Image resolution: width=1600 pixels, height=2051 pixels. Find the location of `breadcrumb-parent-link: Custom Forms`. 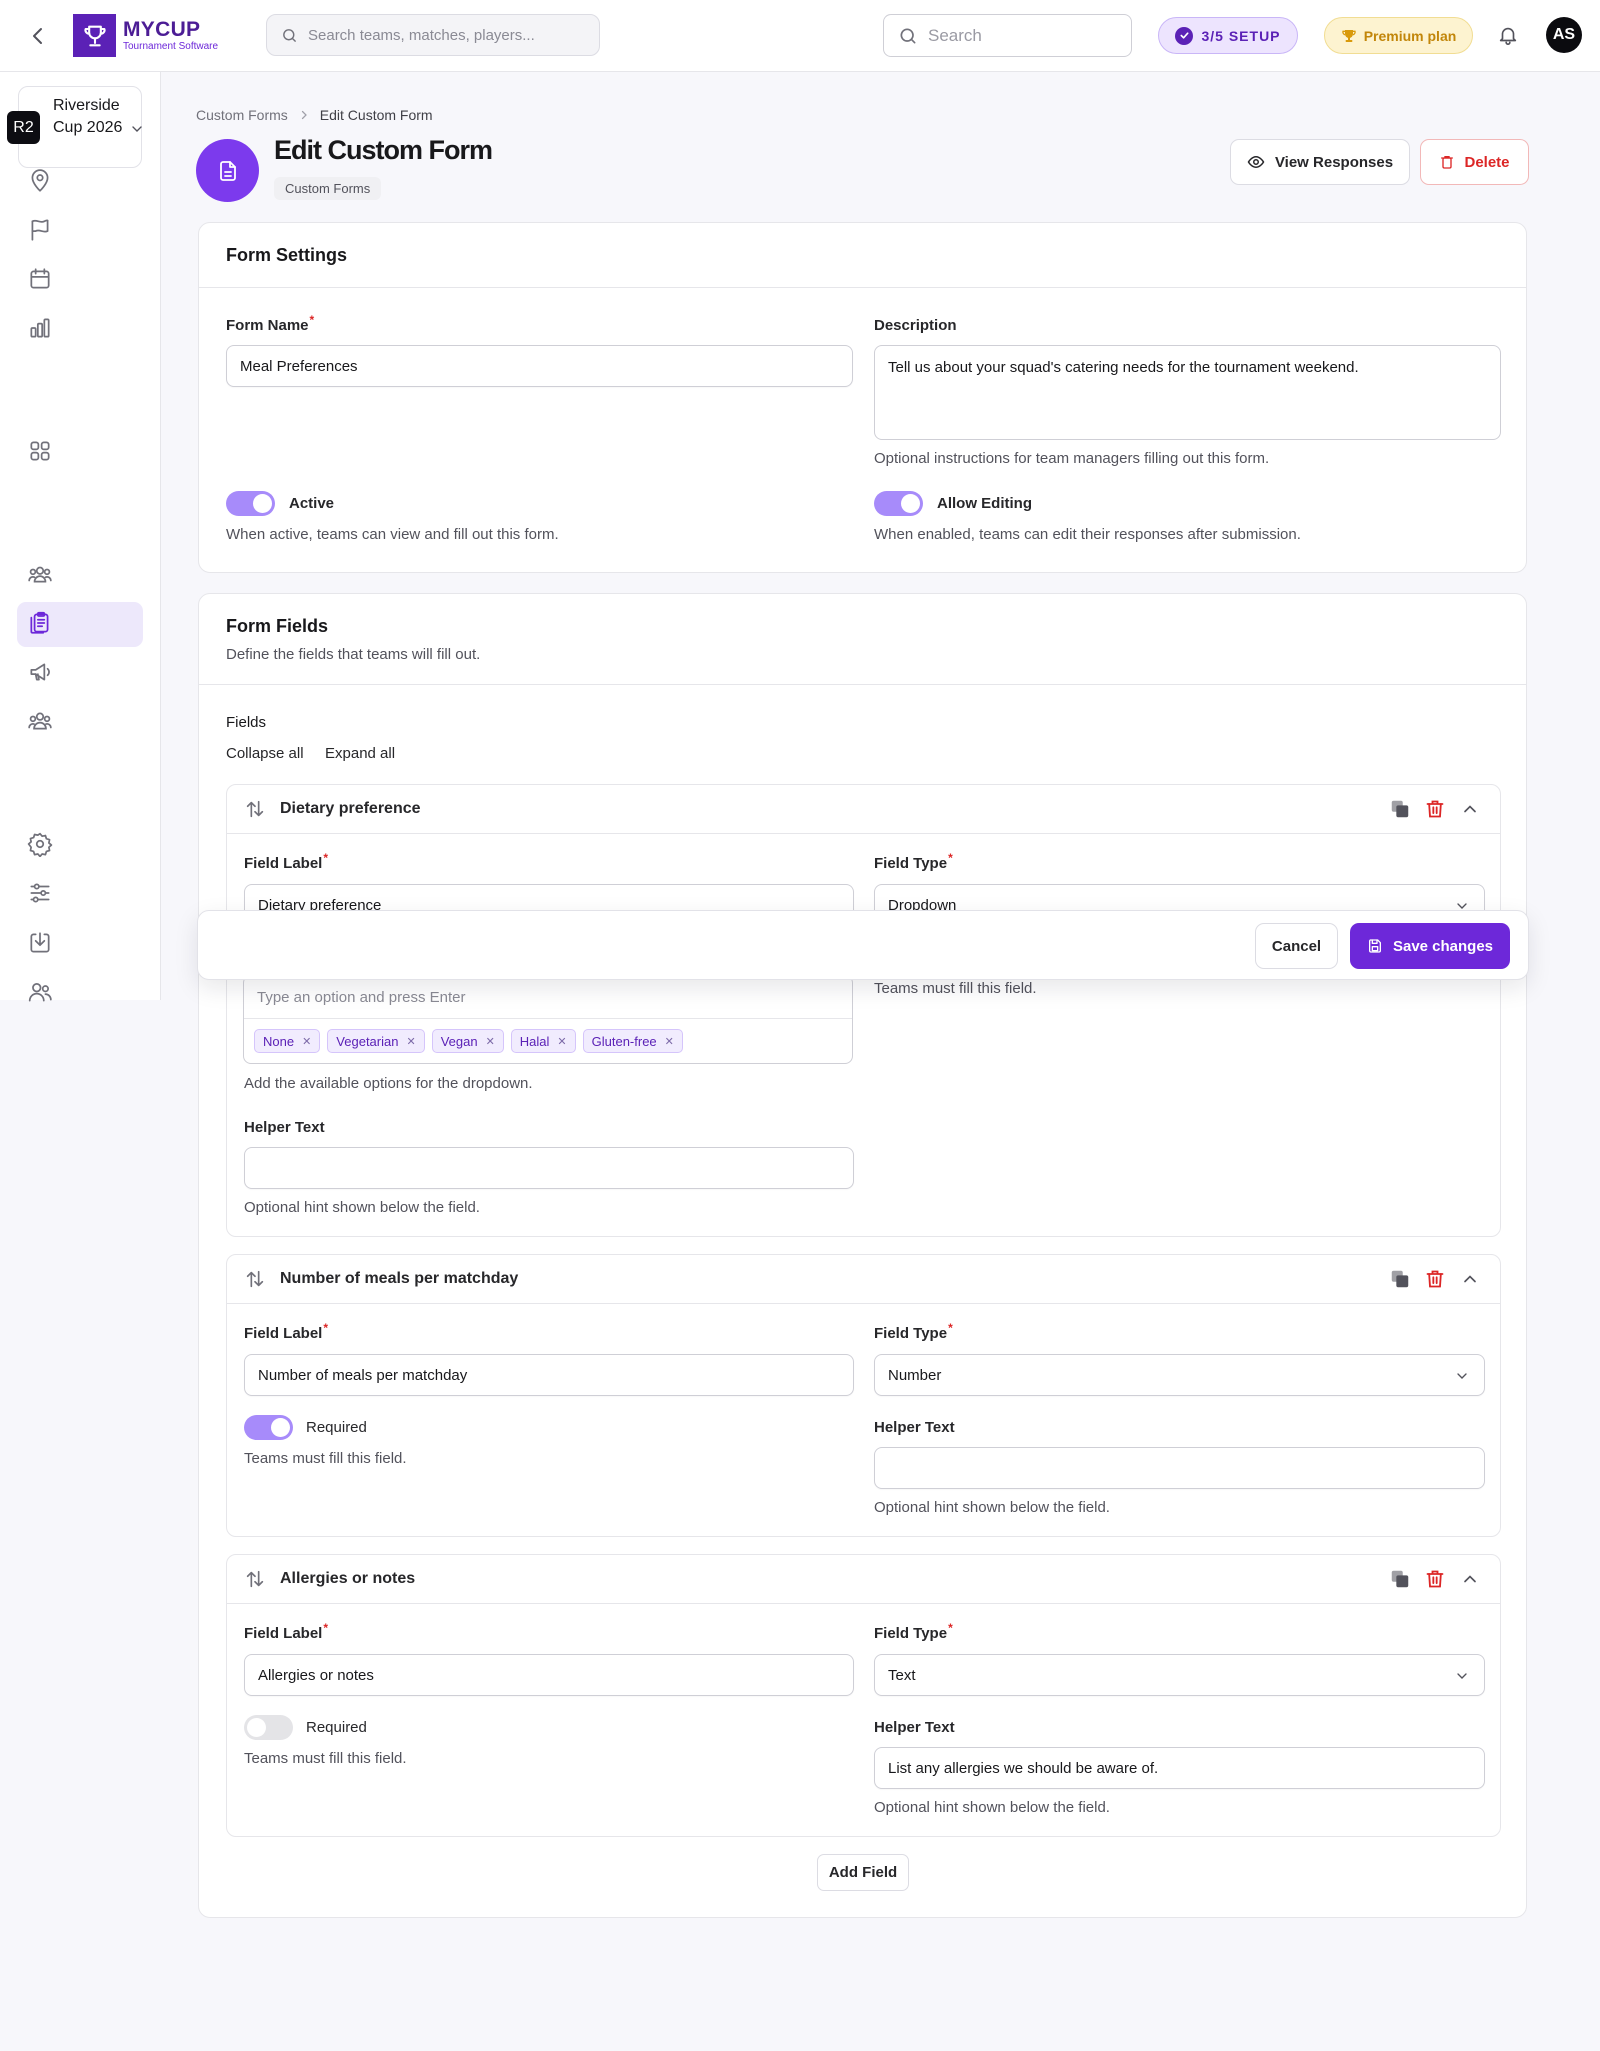

breadcrumb-parent-link: Custom Forms is located at coordinates (242, 115).